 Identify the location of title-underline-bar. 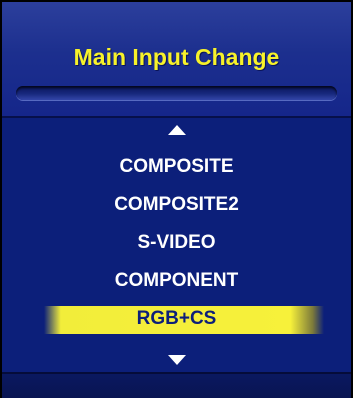
(176, 93).